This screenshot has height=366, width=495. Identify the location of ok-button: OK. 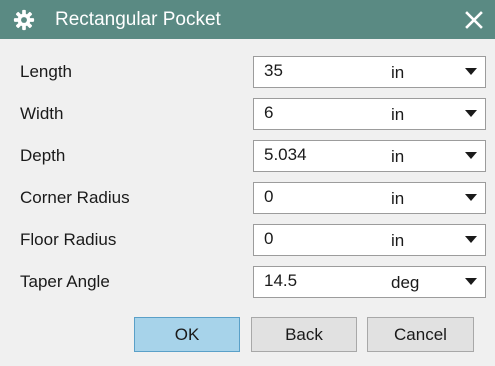
(187, 334).